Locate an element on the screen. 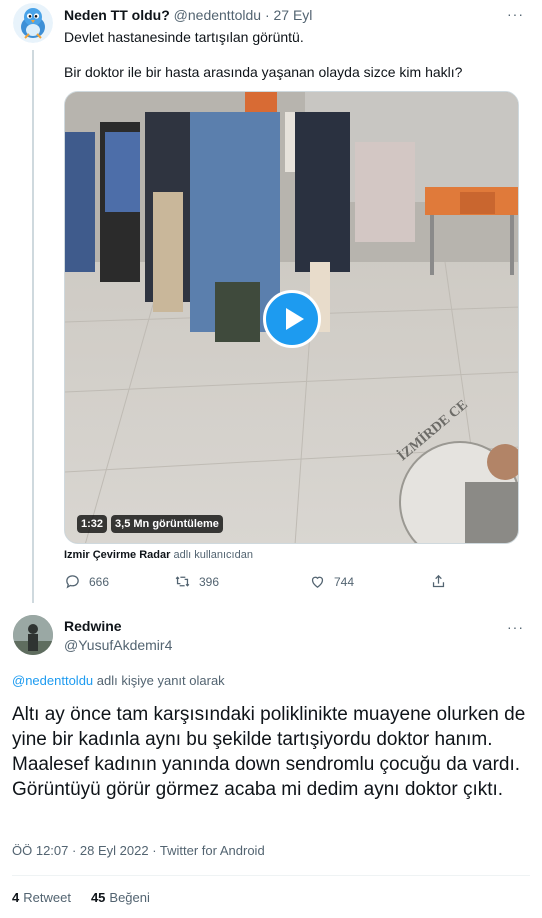 The width and height of the screenshot is (542, 918). video-duration: 1:32 is located at coordinates (92, 524).